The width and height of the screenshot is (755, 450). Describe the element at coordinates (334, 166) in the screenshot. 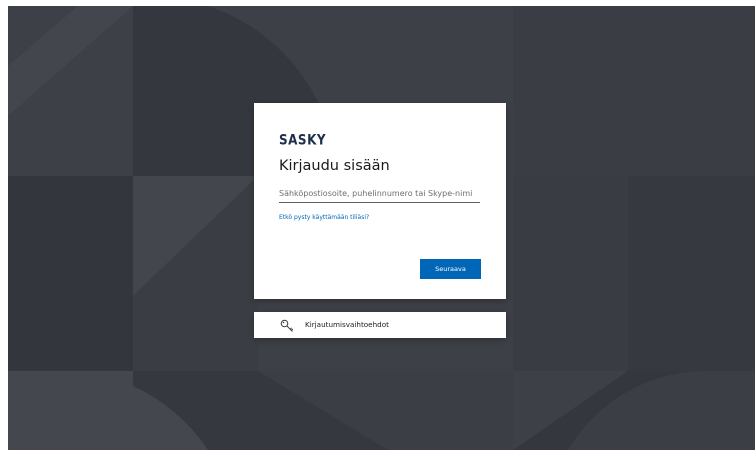

I see `page-title: Kirjaudu sisään` at that location.